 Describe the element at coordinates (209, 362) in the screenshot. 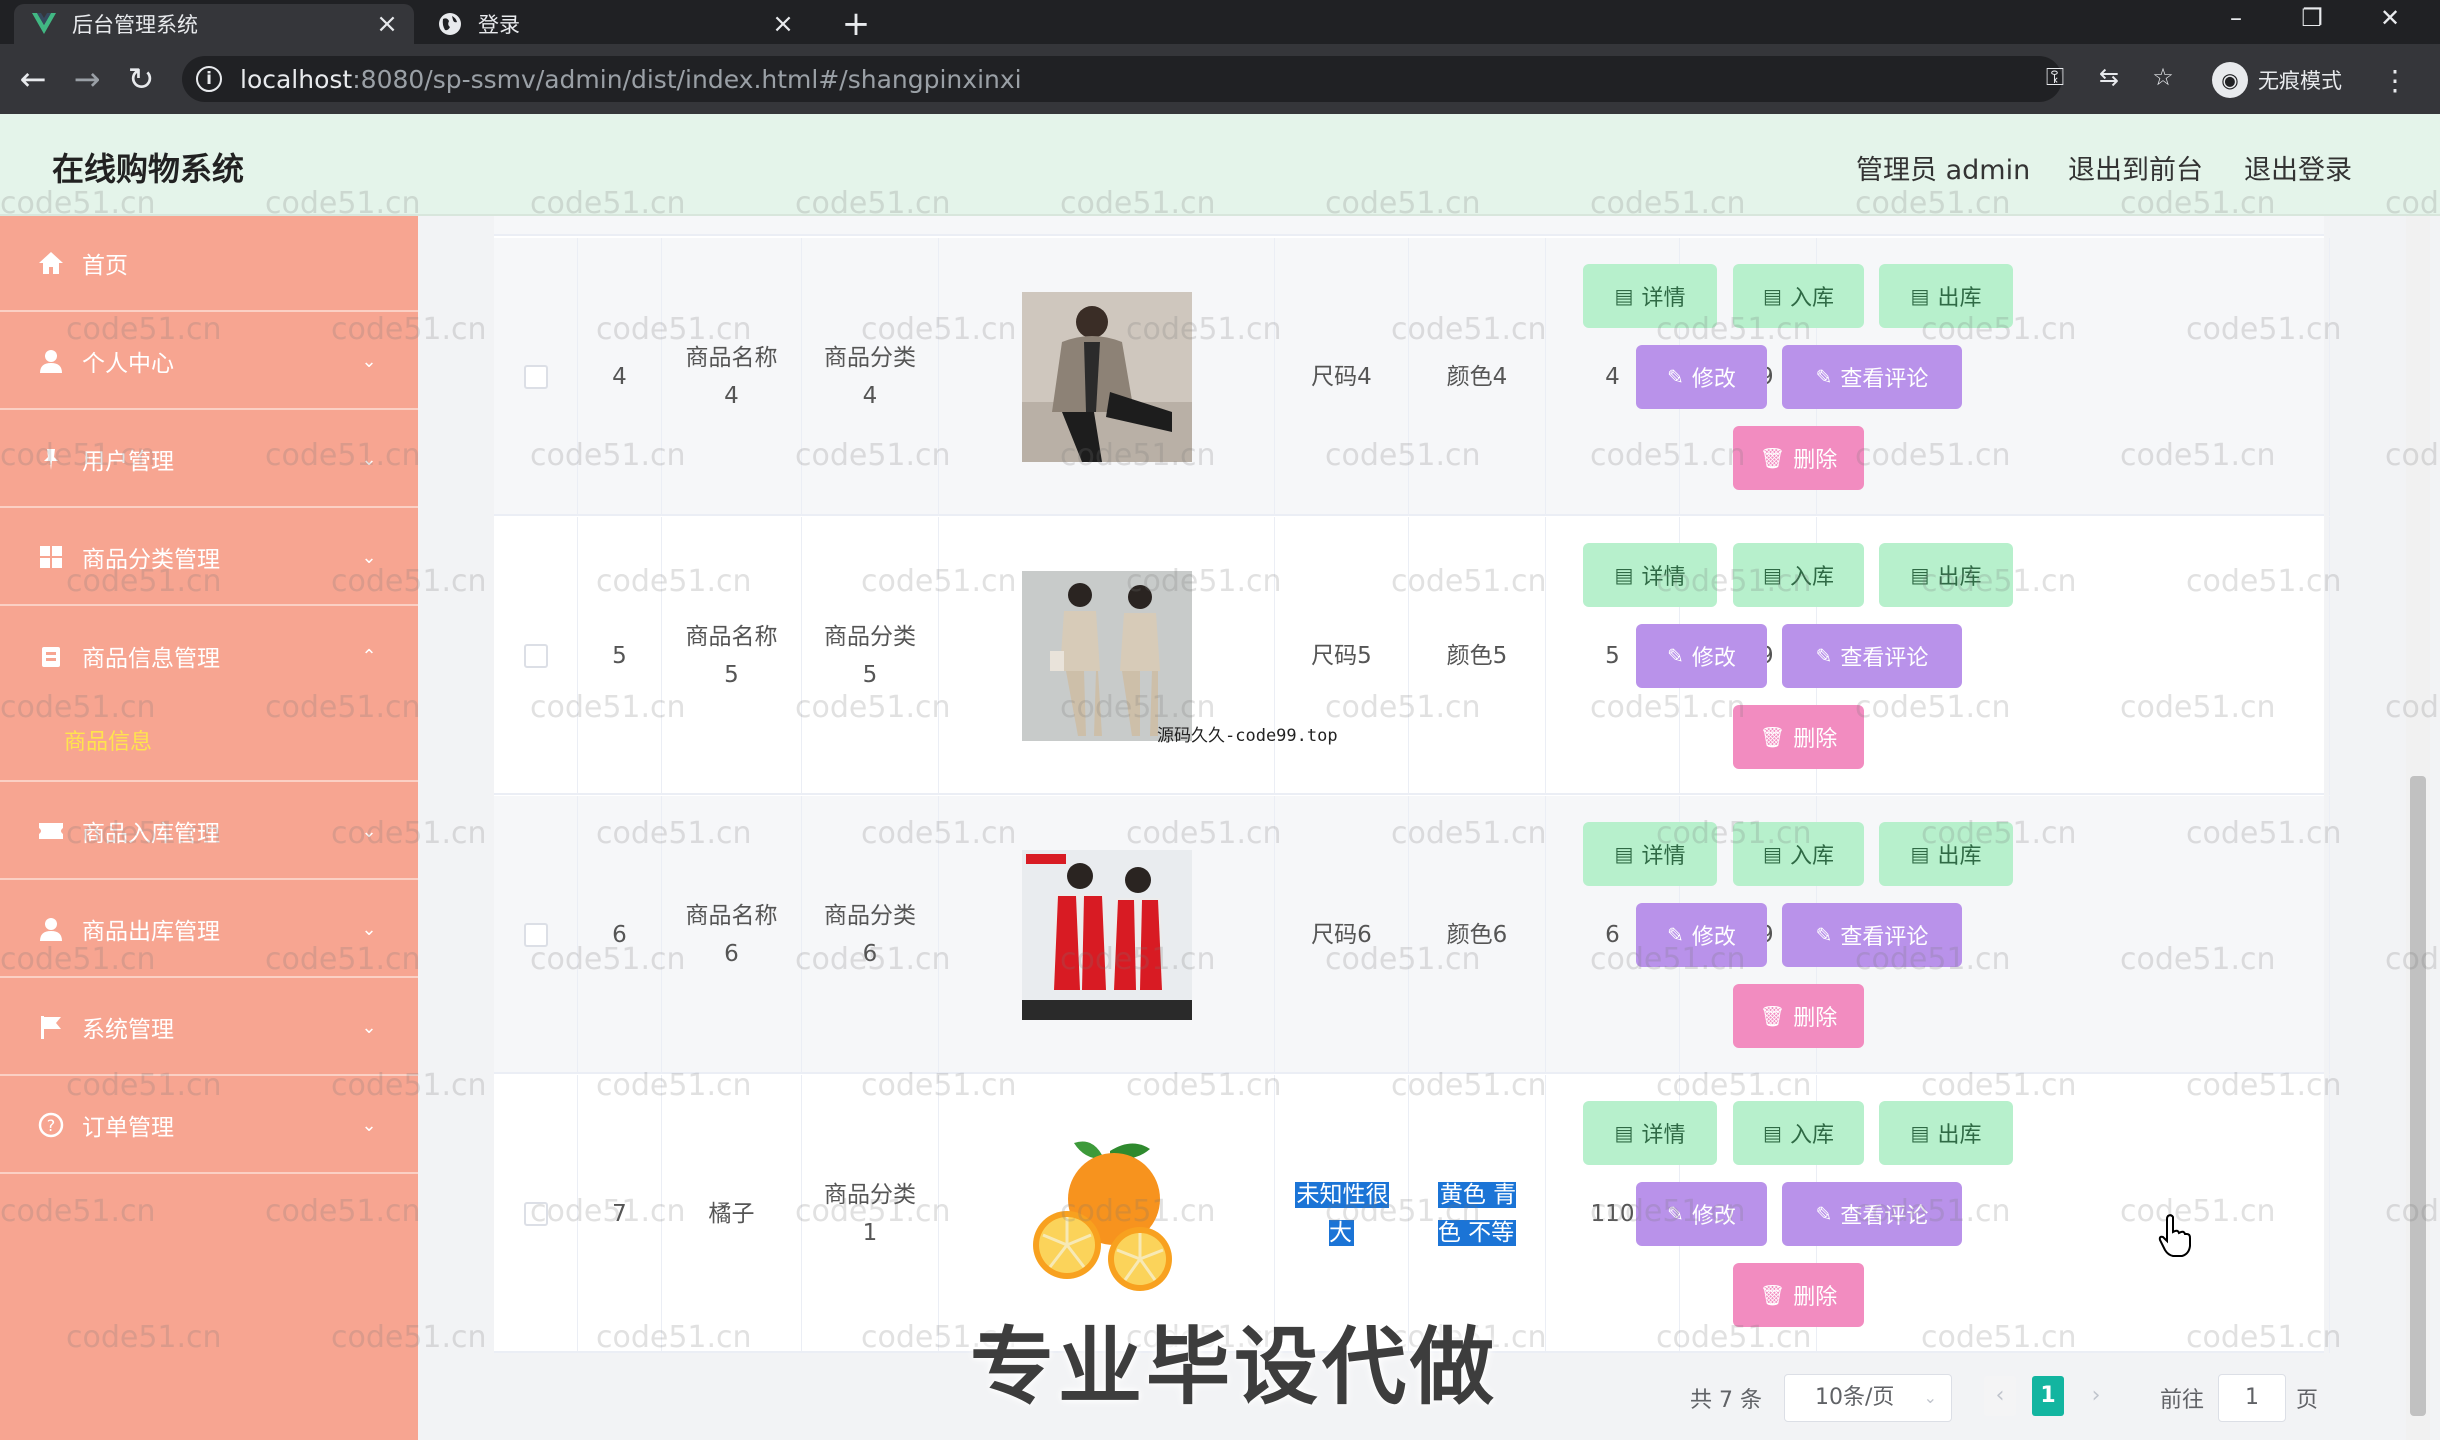

I see `sidebar-item-personal: 个人中心 ⌄` at that location.